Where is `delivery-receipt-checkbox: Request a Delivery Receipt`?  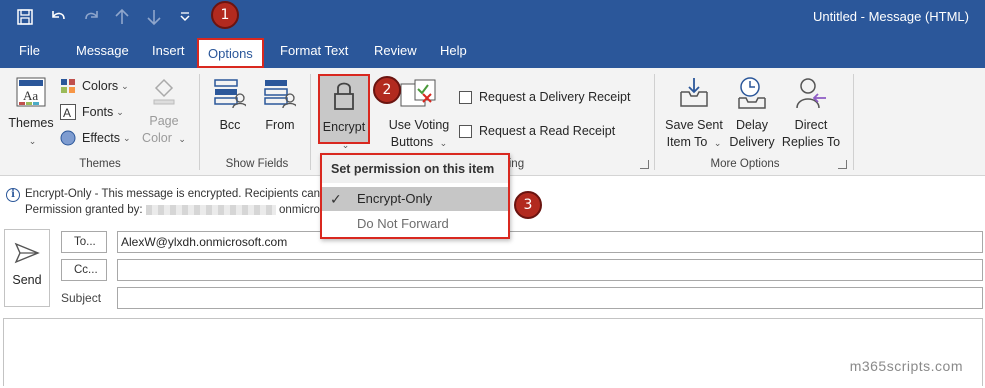 delivery-receipt-checkbox: Request a Delivery Receipt is located at coordinates (544, 97).